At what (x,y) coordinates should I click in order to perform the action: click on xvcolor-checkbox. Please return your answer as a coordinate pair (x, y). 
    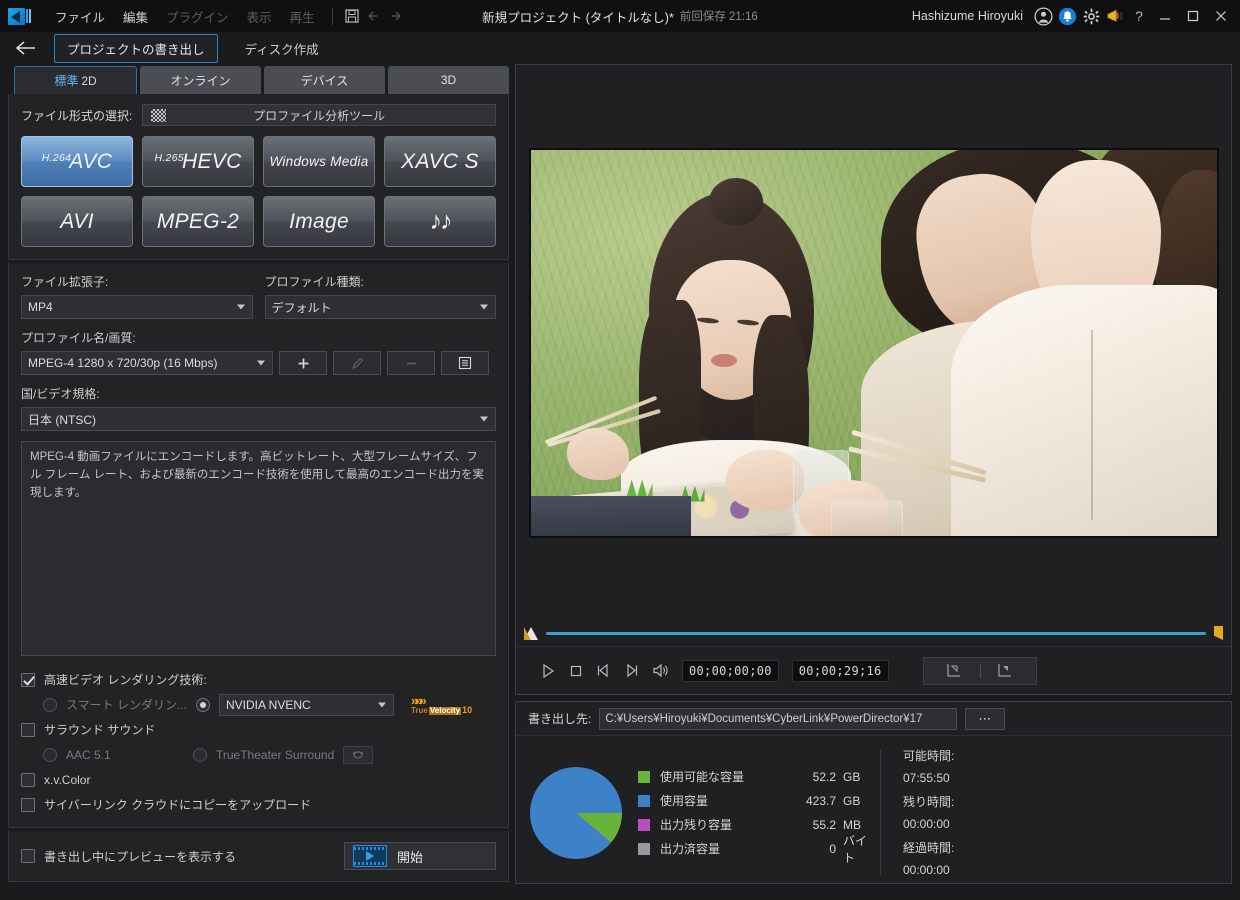
    Looking at the image, I should click on (28, 779).